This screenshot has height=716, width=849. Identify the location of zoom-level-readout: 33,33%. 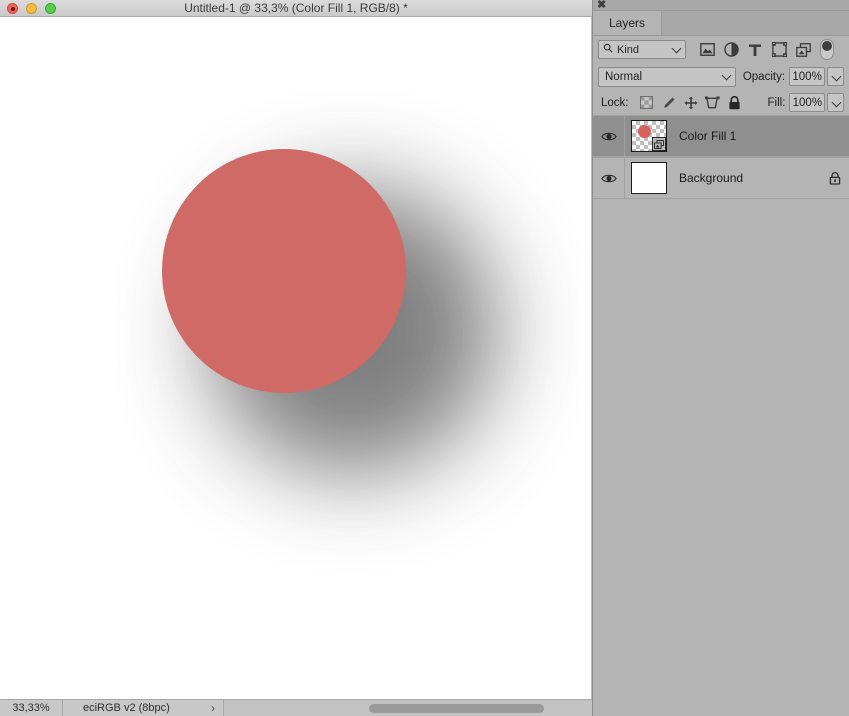
(31, 708).